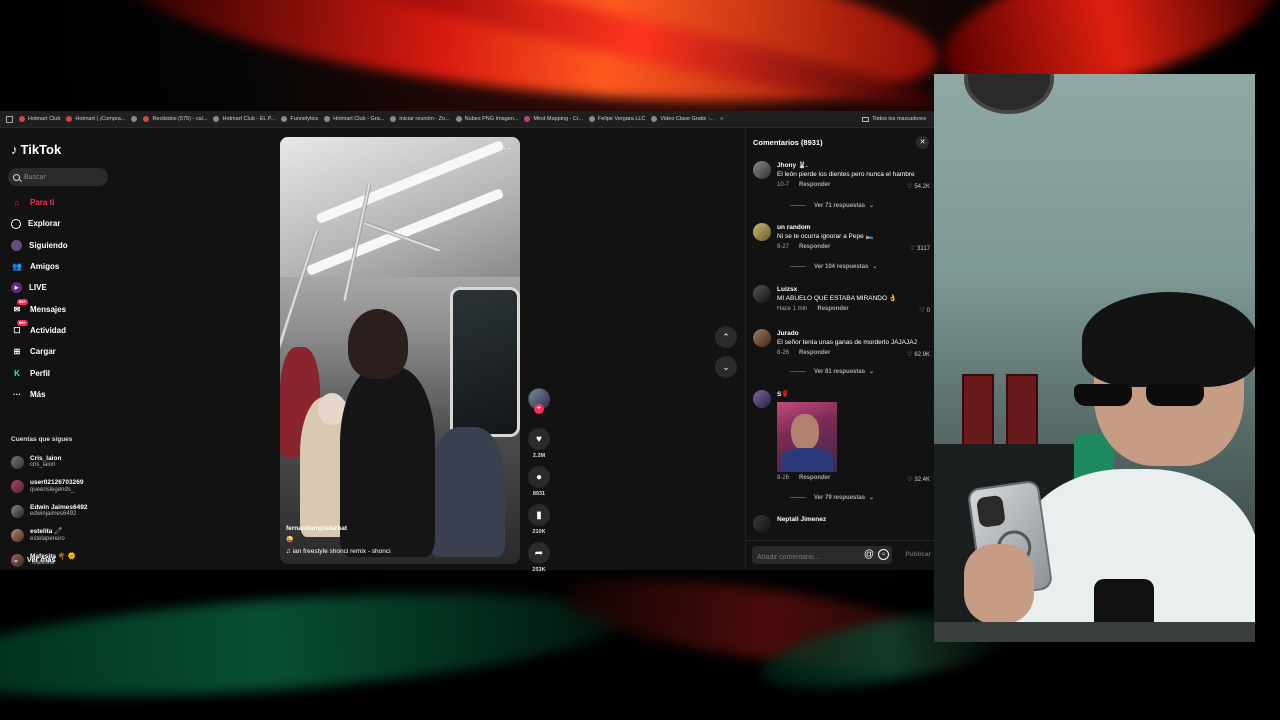  I want to click on video-author: fernandamptafarhat, so click(316, 528).